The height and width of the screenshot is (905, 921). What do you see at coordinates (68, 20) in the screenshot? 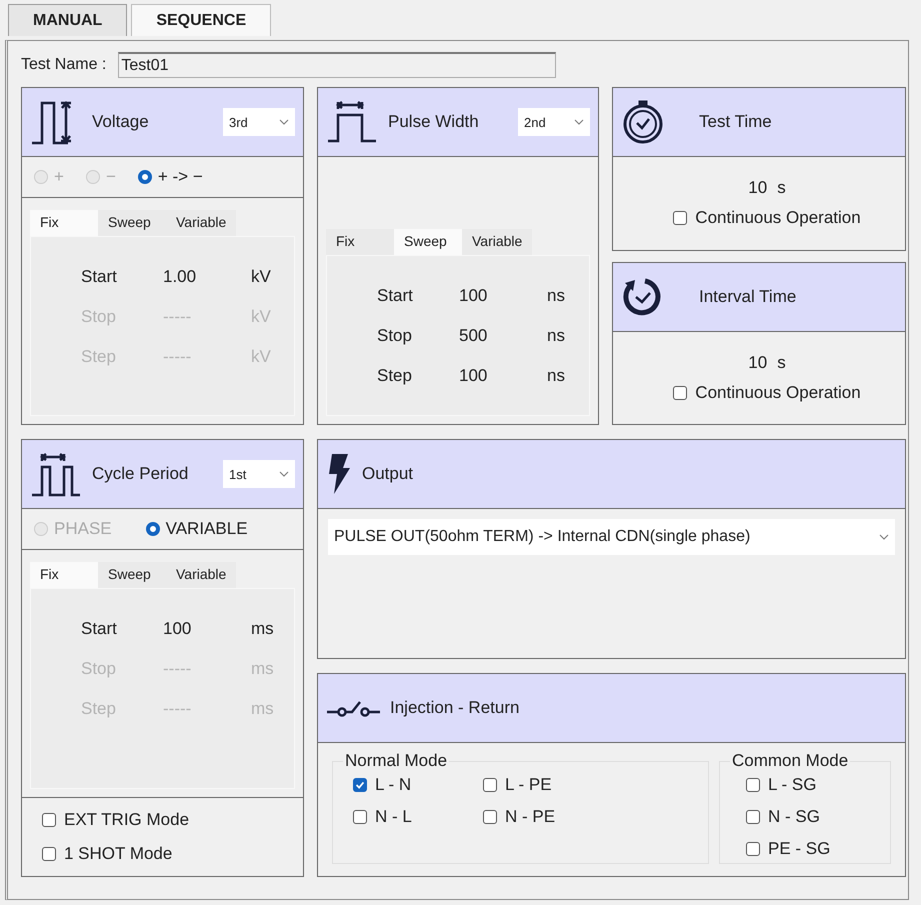
I see `mode-tab: MANUAL` at bounding box center [68, 20].